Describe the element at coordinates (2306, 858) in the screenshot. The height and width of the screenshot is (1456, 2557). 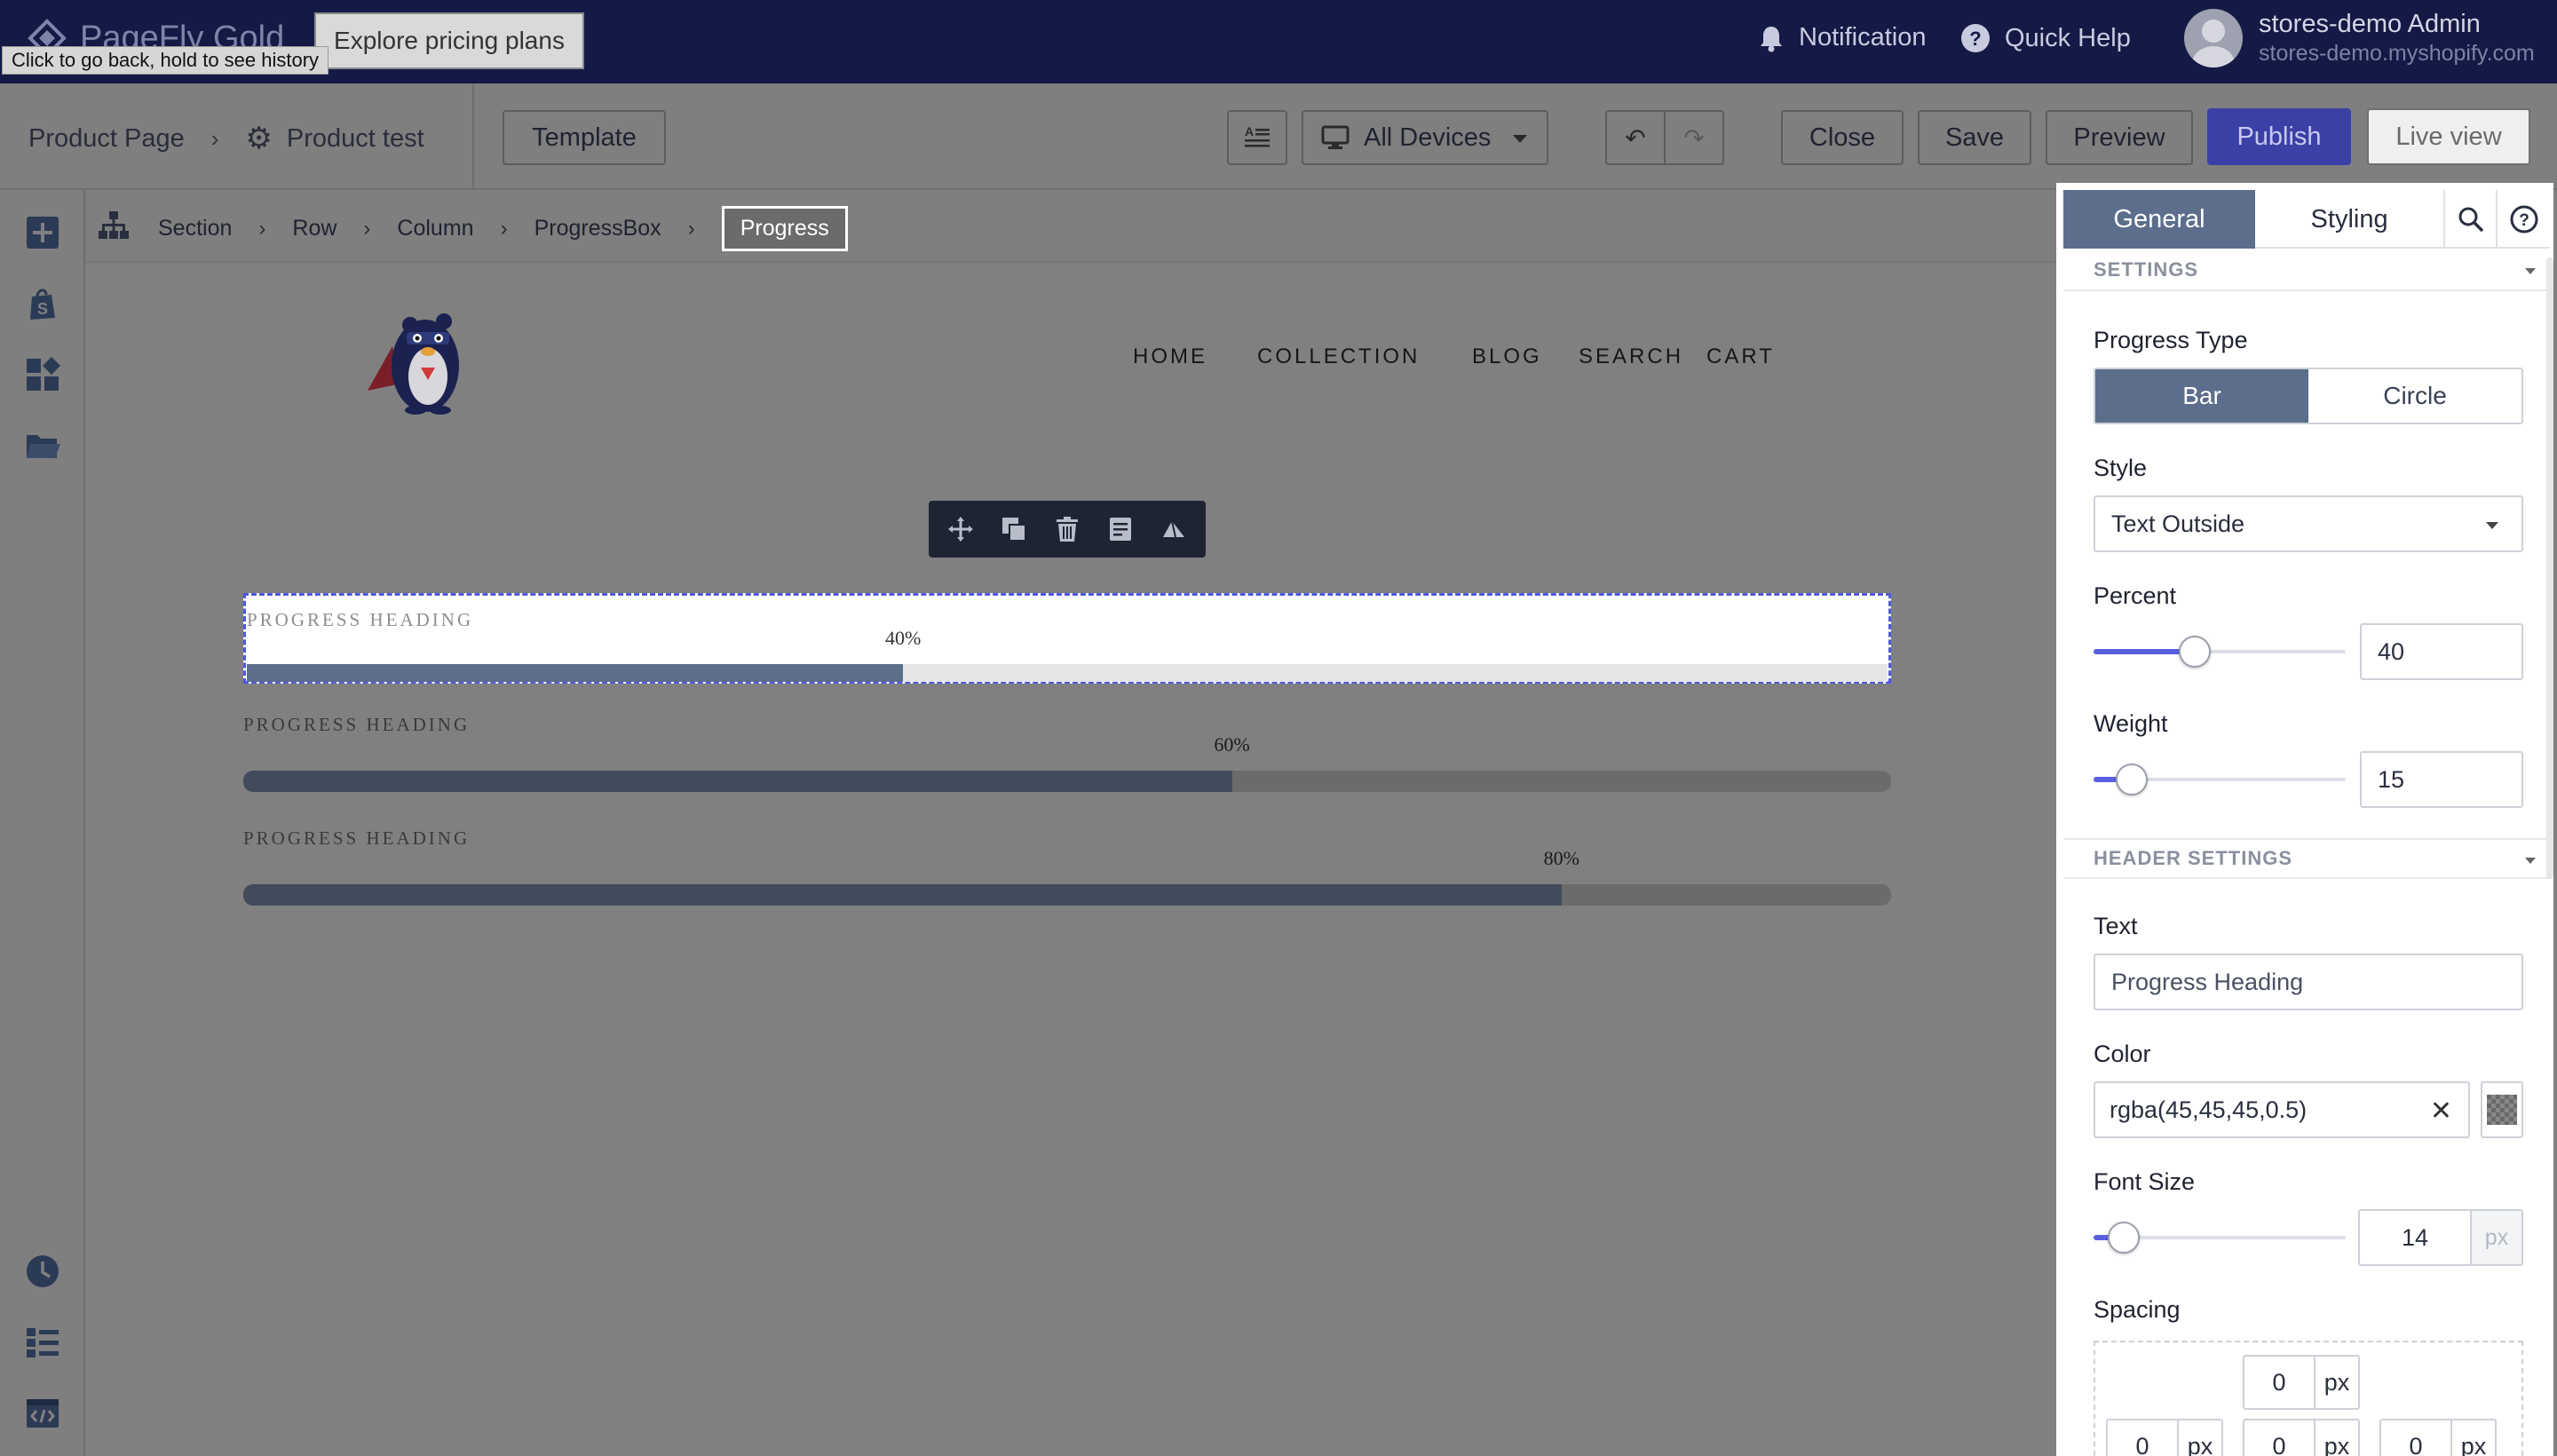
I see `header-settings-section-header: HEADER SETTINGS` at that location.